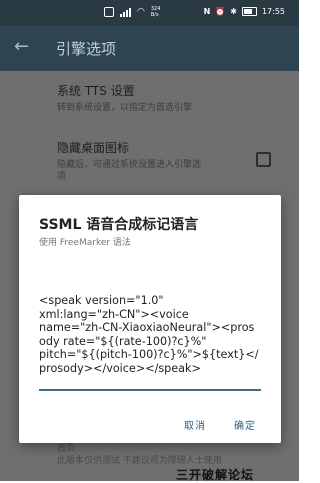 Image resolution: width=320 pixels, height=483 pixels. I want to click on alarm-icon: ⏰, so click(220, 11).